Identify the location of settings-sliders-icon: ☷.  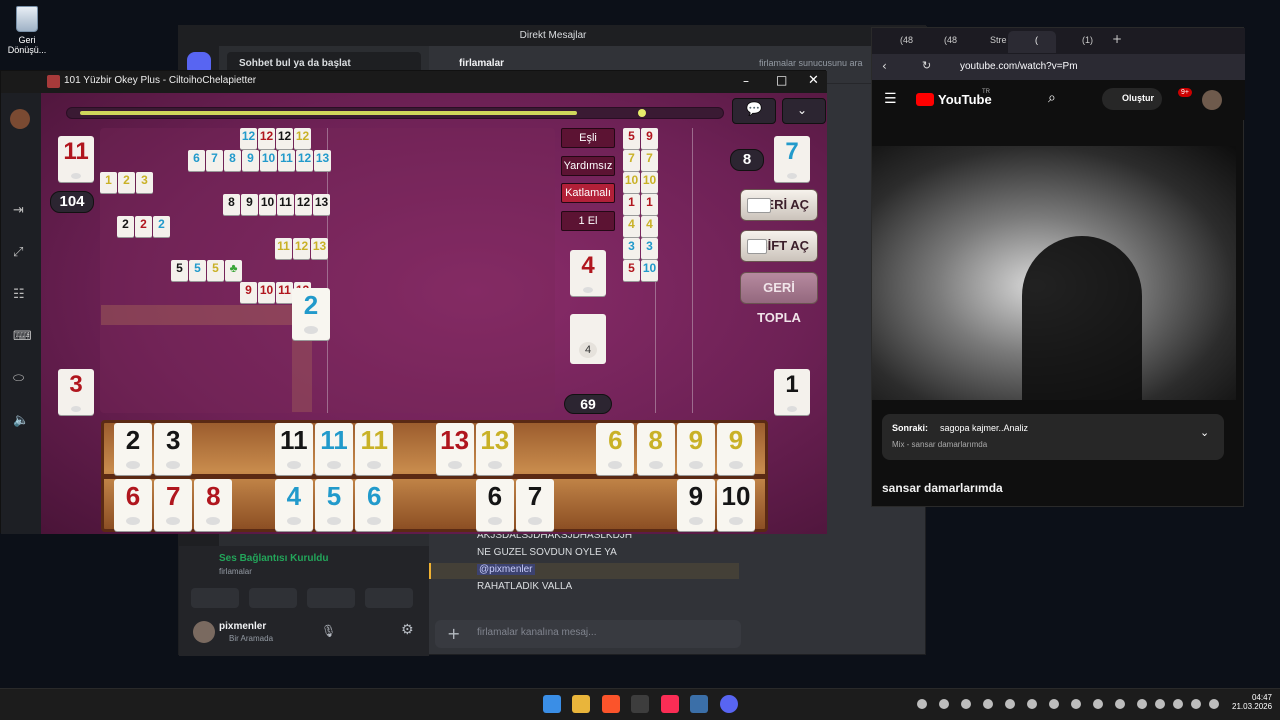
(19, 294).